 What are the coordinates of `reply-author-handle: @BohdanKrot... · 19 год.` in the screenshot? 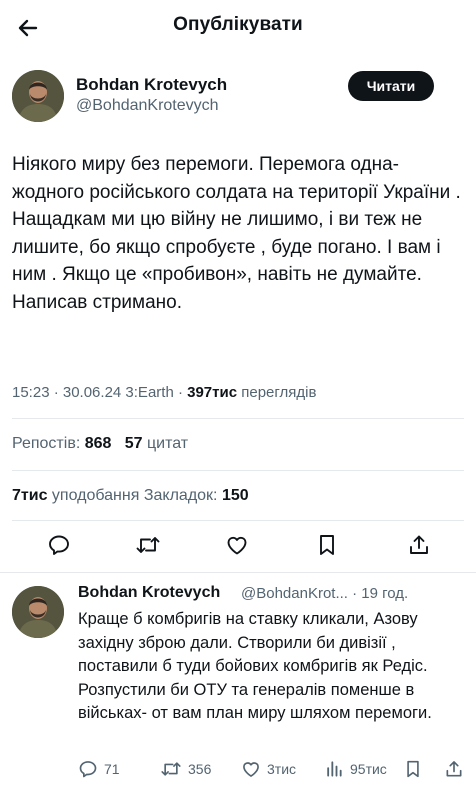 It's located at (324, 593).